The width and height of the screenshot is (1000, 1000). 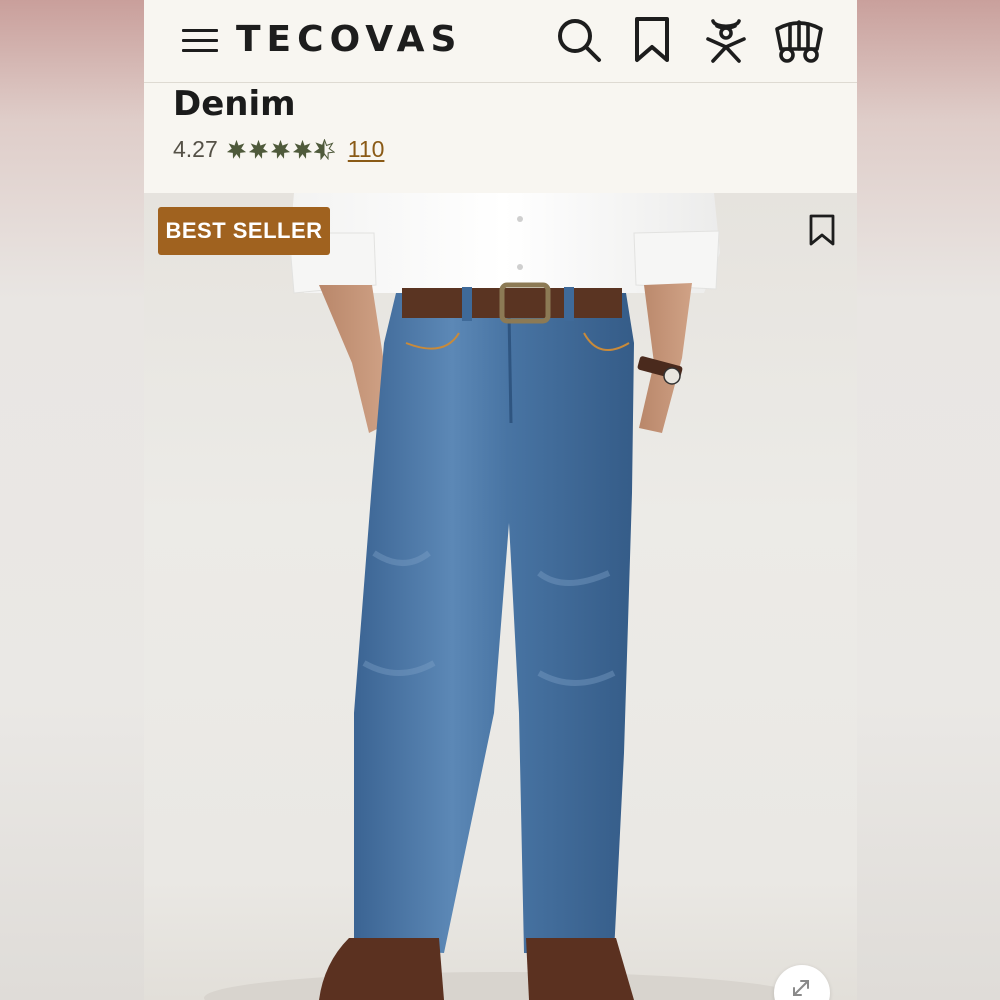 What do you see at coordinates (349, 40) in the screenshot?
I see `brand-logo: TECOVAS` at bounding box center [349, 40].